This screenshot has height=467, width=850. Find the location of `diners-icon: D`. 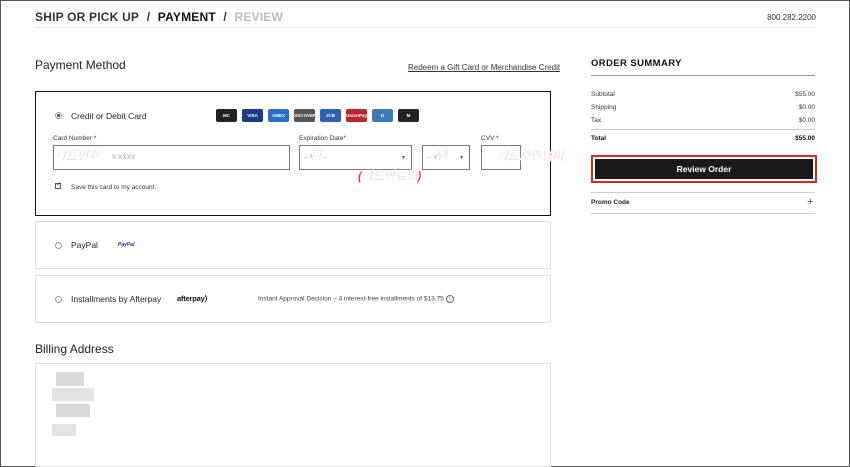

diners-icon: D is located at coordinates (382, 115).